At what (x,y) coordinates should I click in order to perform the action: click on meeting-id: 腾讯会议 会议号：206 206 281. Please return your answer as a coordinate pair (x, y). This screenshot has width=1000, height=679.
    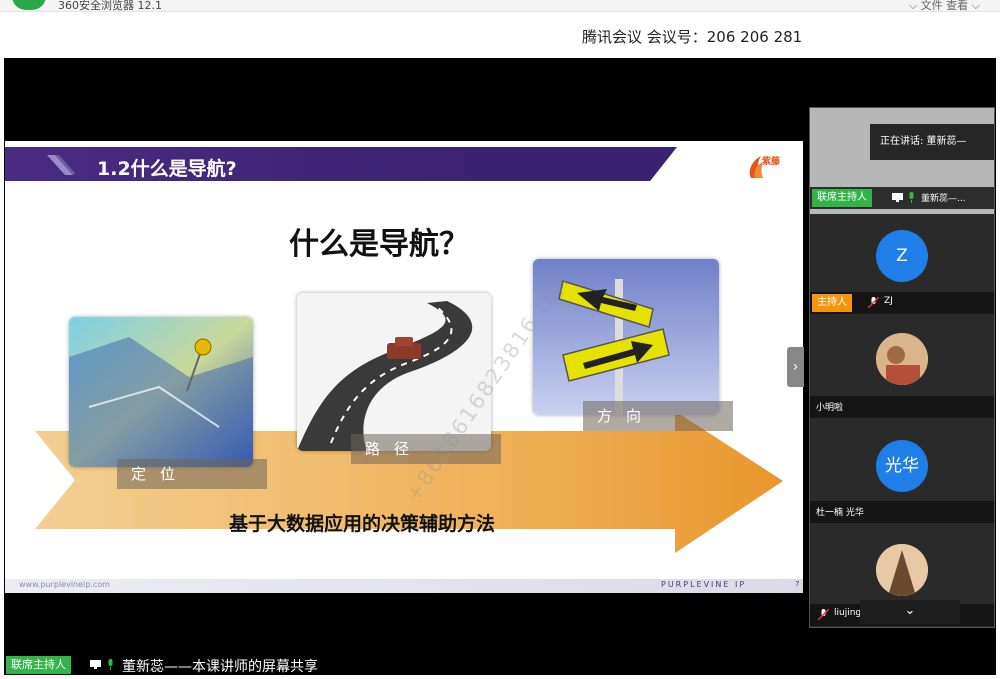
    Looking at the image, I should click on (692, 36).